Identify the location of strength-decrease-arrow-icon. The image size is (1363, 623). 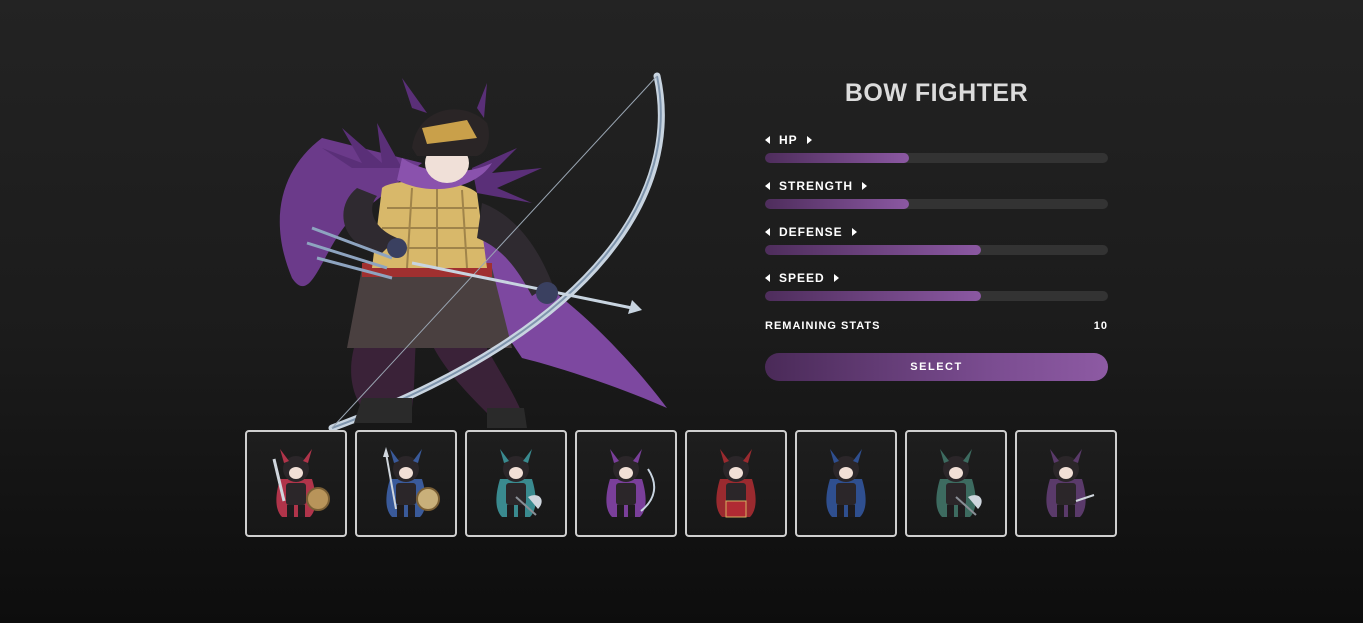
(767, 186).